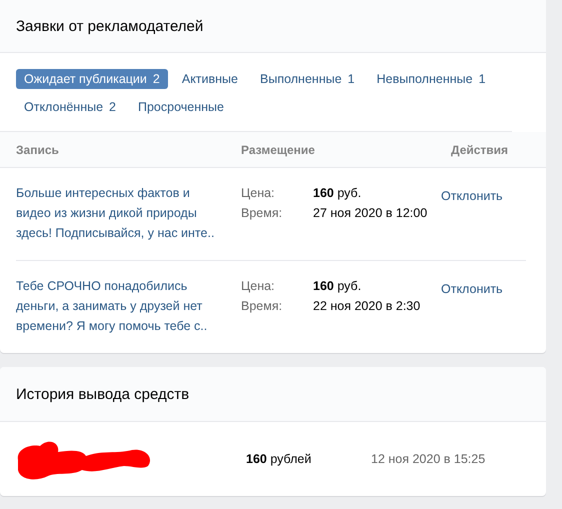 This screenshot has height=509, width=562. Describe the element at coordinates (110, 26) in the screenshot. I see `card-title: Заявки от рекламодателей` at that location.